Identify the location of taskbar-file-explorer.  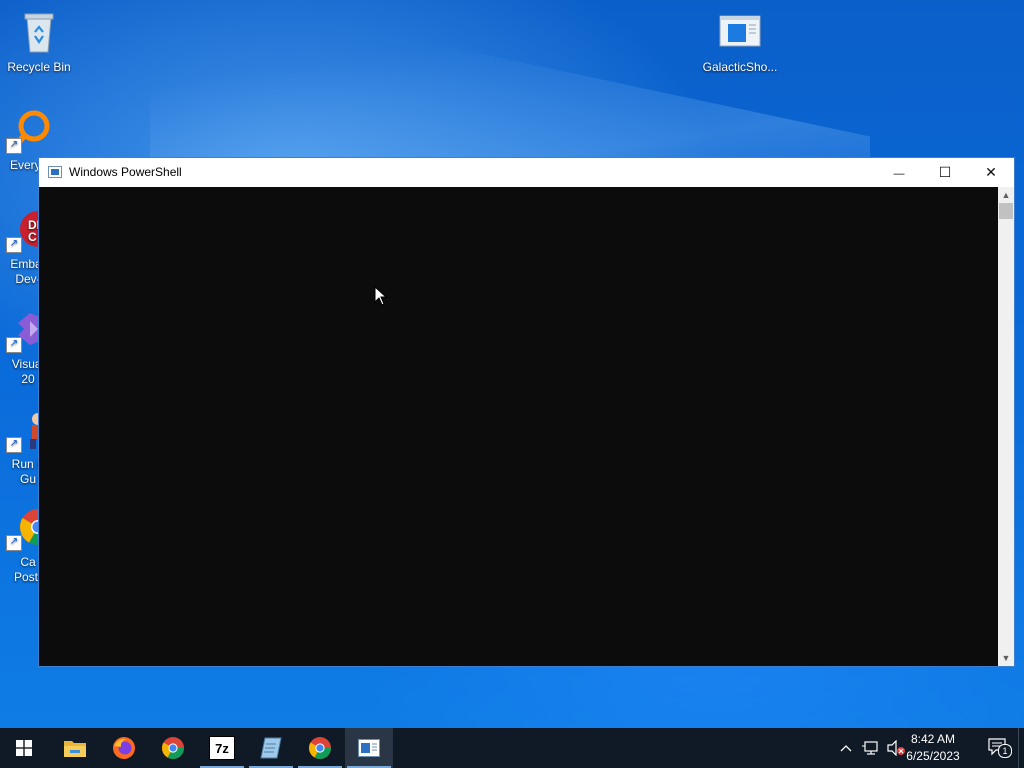
(75, 748).